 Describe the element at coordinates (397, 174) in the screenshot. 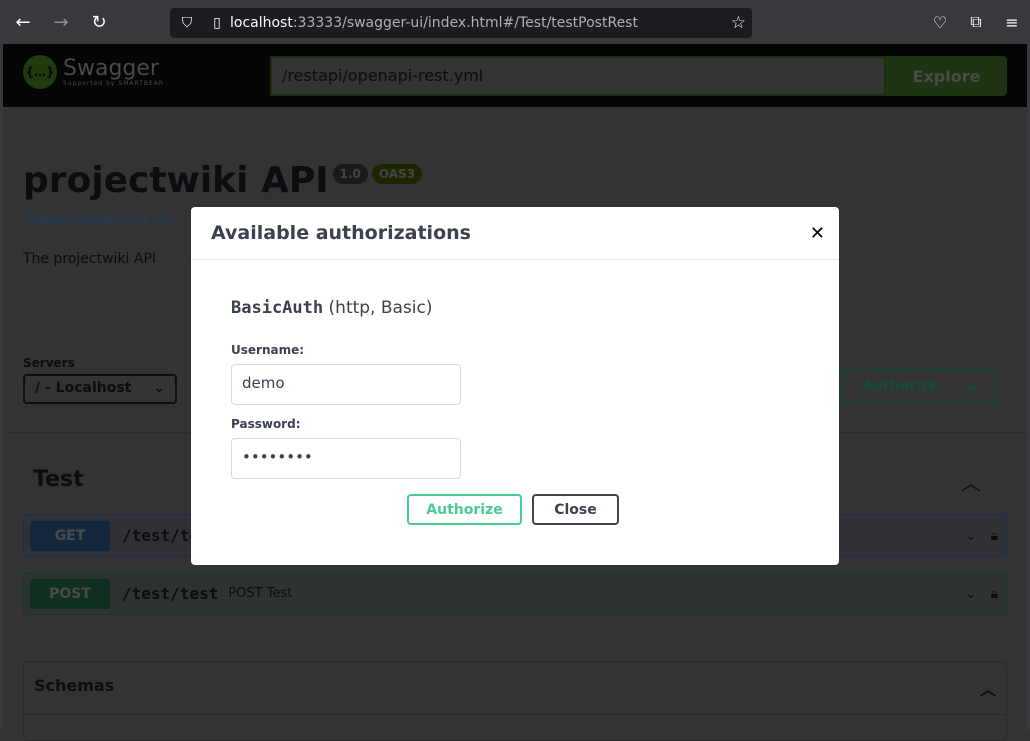

I see `oas-badge: OAS3` at that location.